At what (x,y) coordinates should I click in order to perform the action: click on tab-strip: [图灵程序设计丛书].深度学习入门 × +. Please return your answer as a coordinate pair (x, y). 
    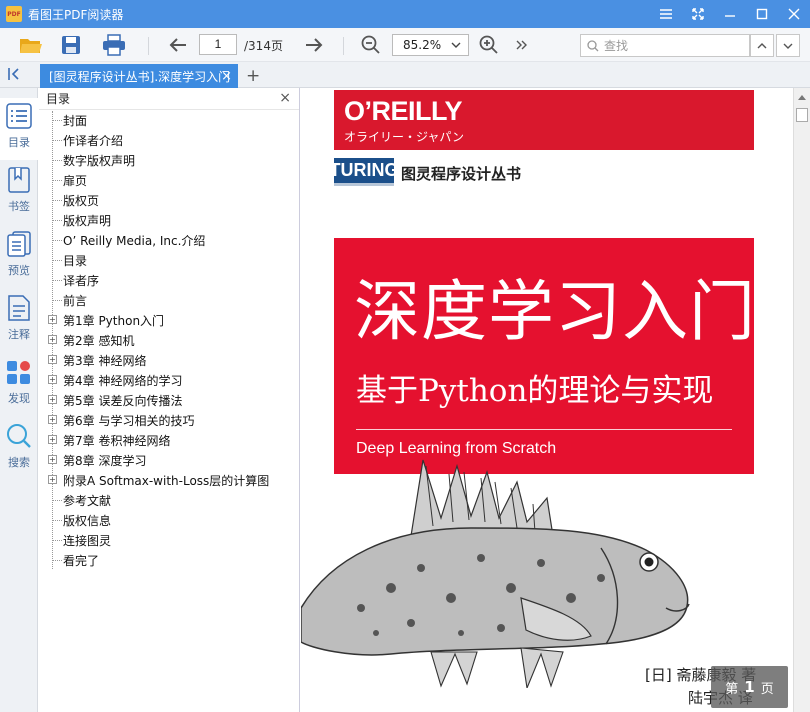
    Looking at the image, I should click on (405, 75).